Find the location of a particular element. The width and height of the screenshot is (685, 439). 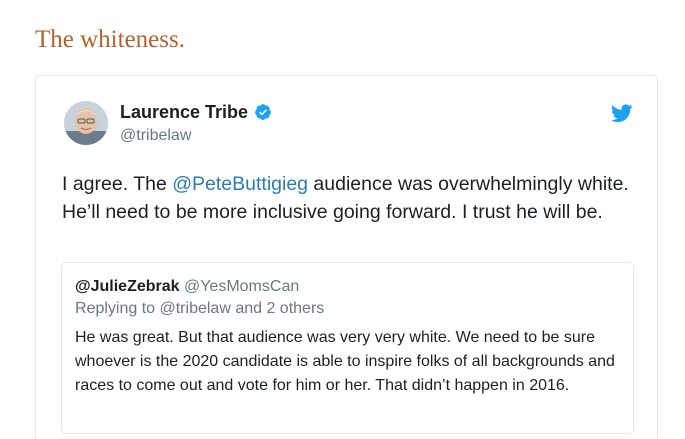

quoted-tweet-header: @JulieZebrak @YesMomsCan is located at coordinates (187, 287).